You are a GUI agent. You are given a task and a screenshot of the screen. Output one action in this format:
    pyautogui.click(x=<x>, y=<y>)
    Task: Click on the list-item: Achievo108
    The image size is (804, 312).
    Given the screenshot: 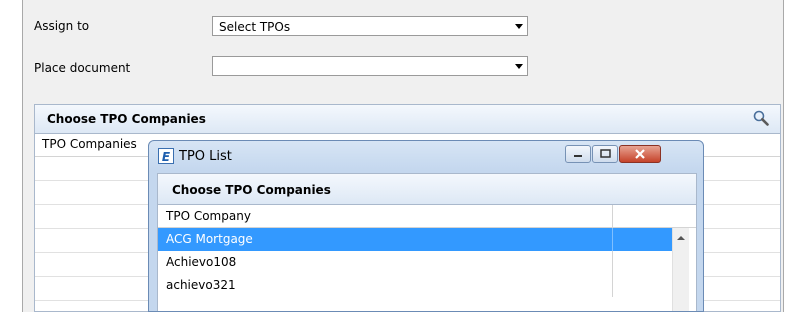 What is the action you would take?
    pyautogui.click(x=415, y=262)
    